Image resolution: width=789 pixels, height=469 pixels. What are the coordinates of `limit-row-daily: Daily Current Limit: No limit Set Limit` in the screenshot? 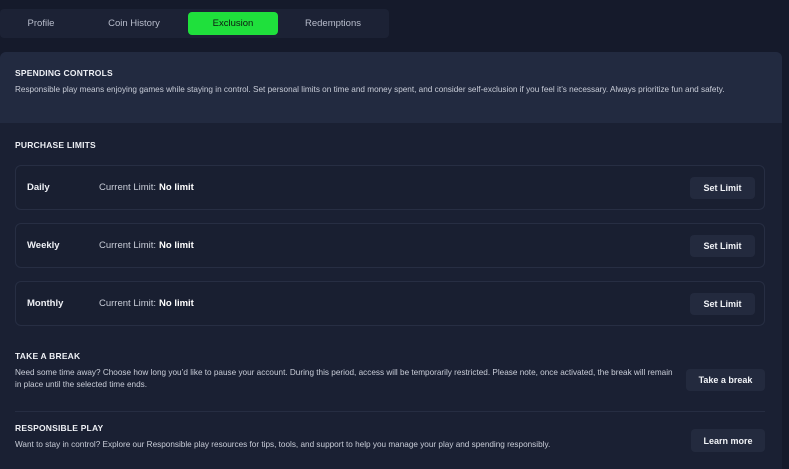 It's located at (390, 187).